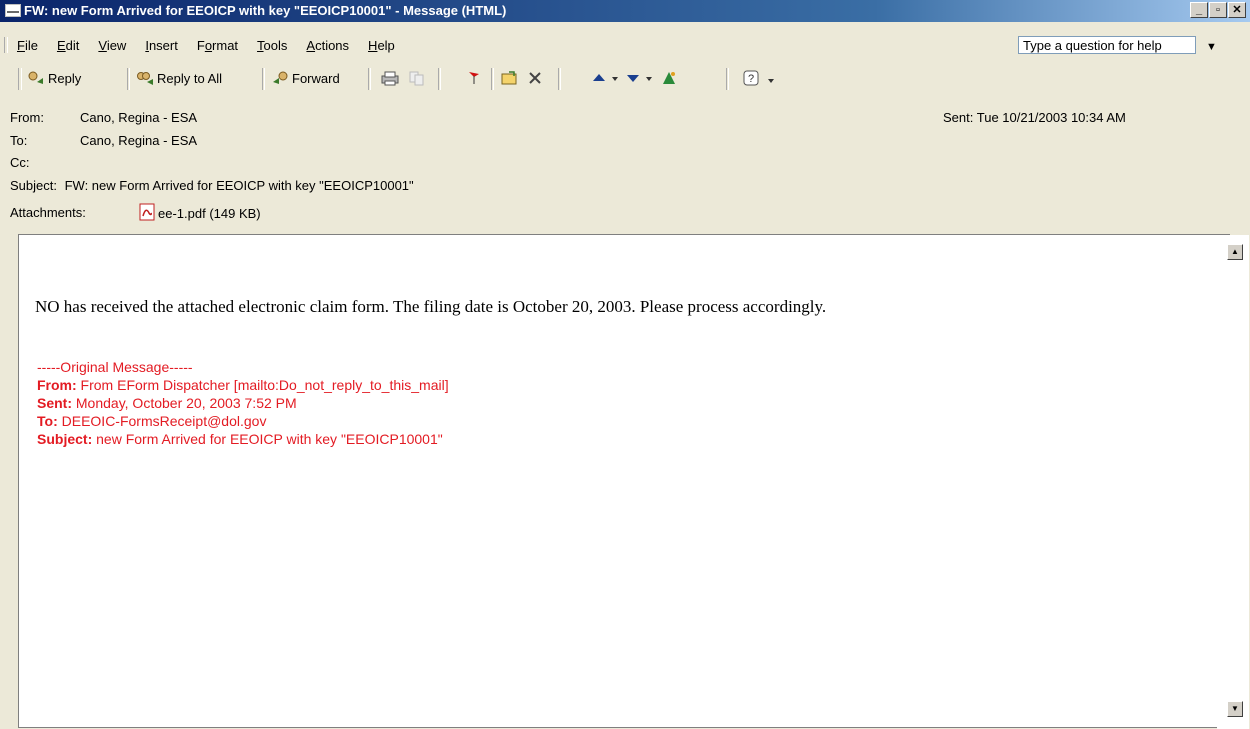 The image size is (1250, 729). What do you see at coordinates (20, 79) in the screenshot?
I see `toolbar-grip` at bounding box center [20, 79].